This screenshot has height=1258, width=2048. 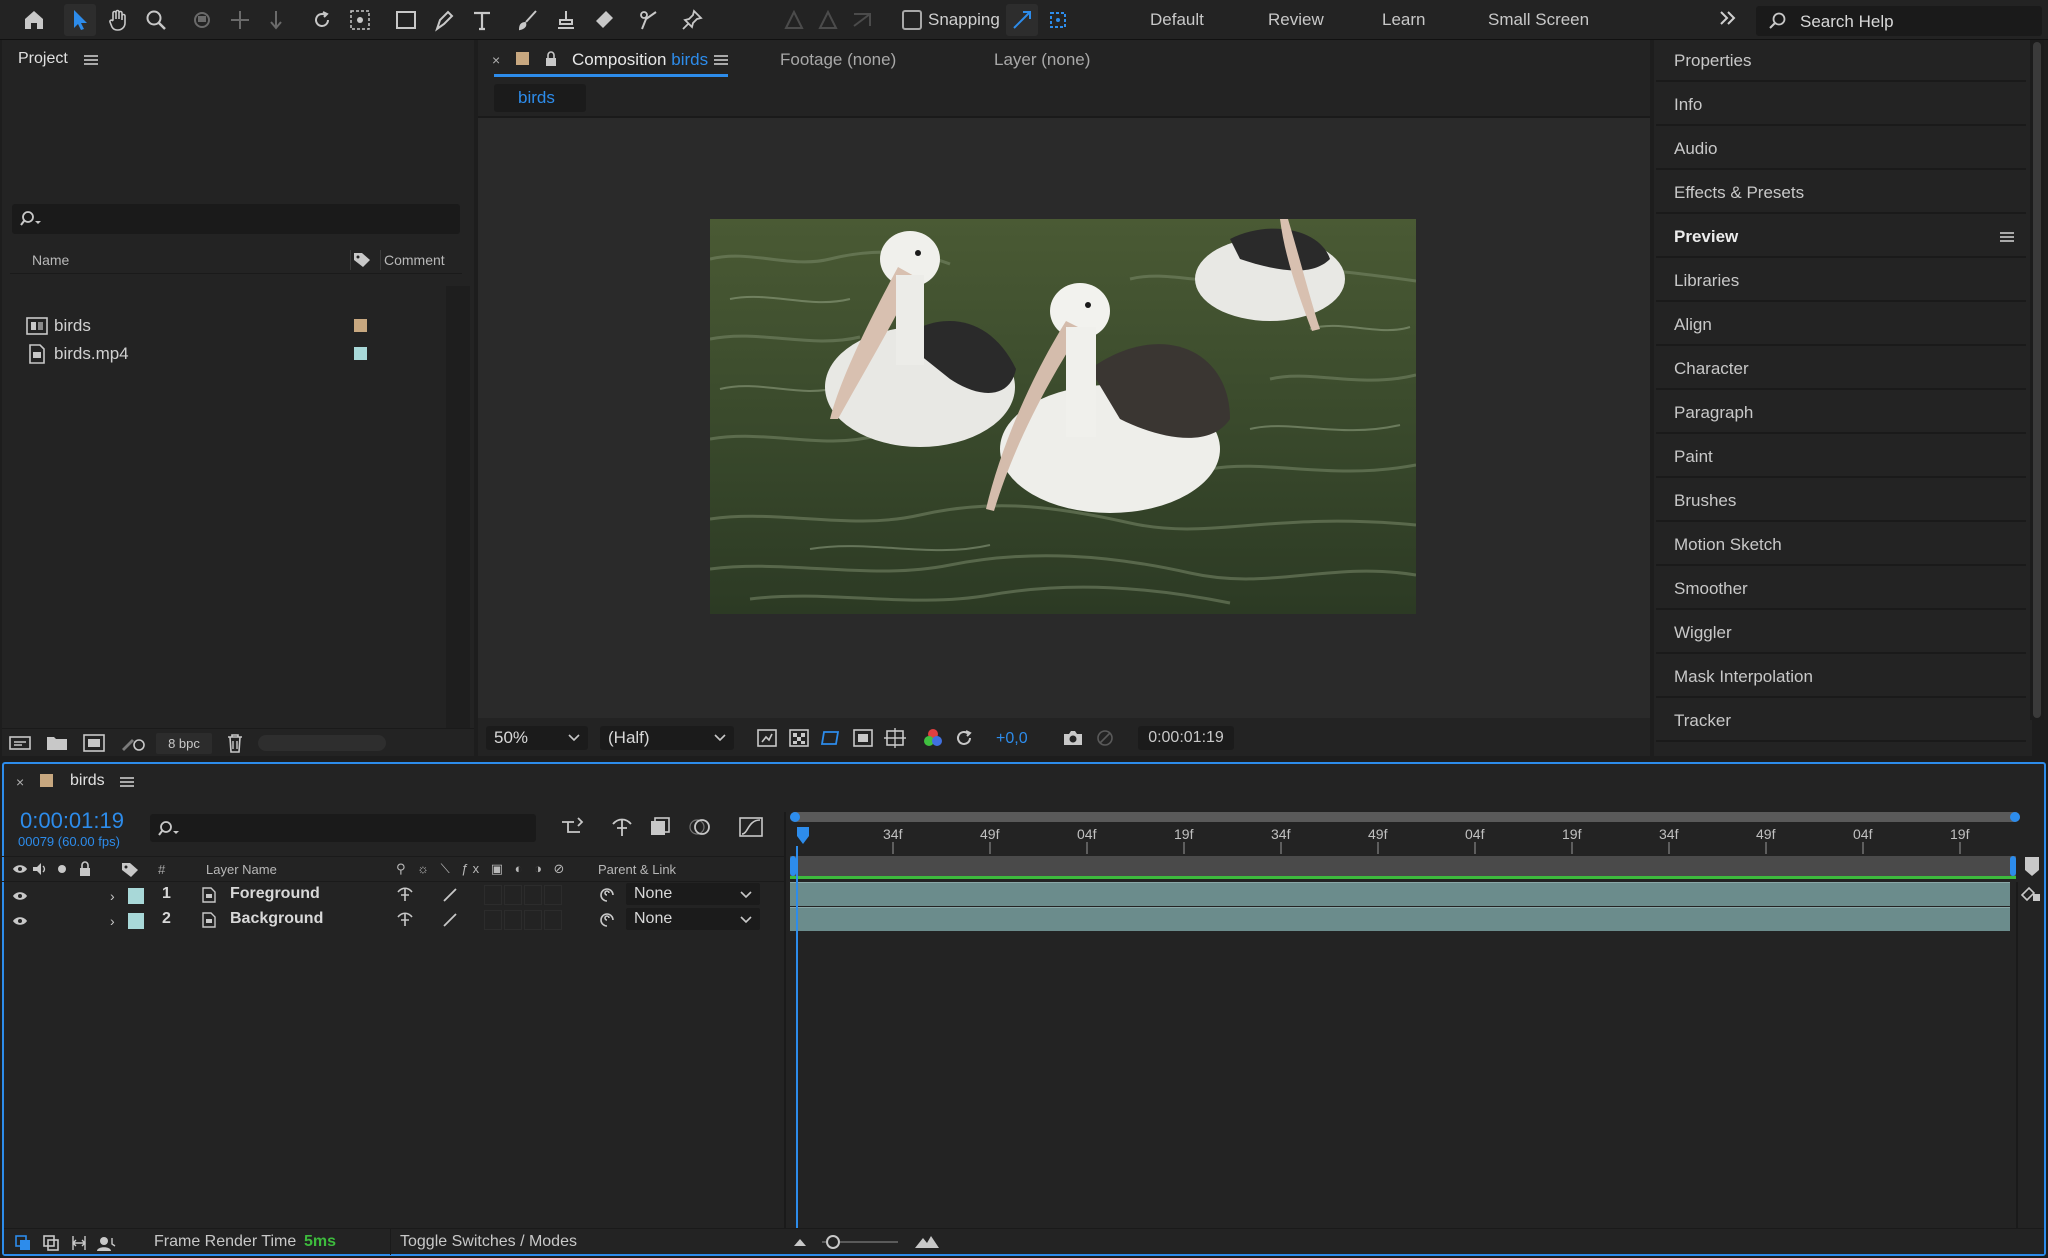 What do you see at coordinates (40, 869) in the screenshot?
I see `audio-icon` at bounding box center [40, 869].